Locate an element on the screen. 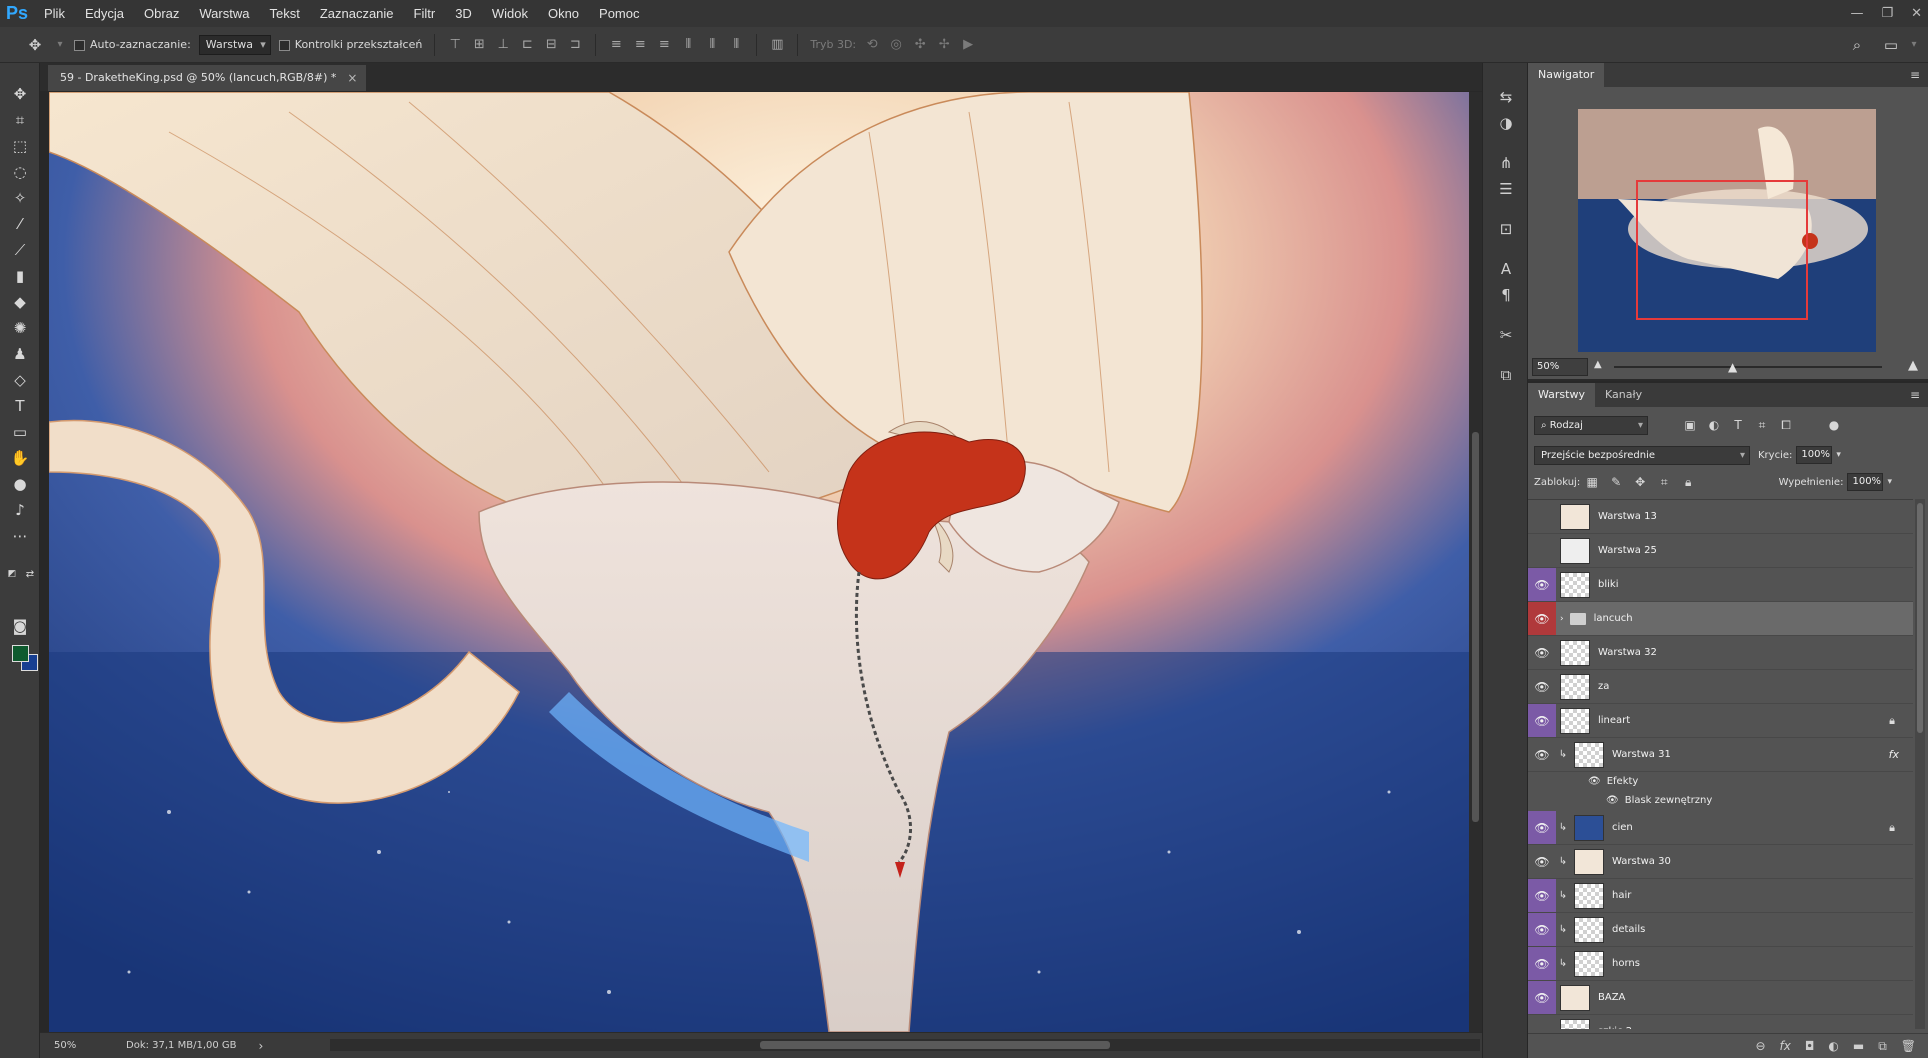  layer-name: Warstwa 30 is located at coordinates (1641, 861).